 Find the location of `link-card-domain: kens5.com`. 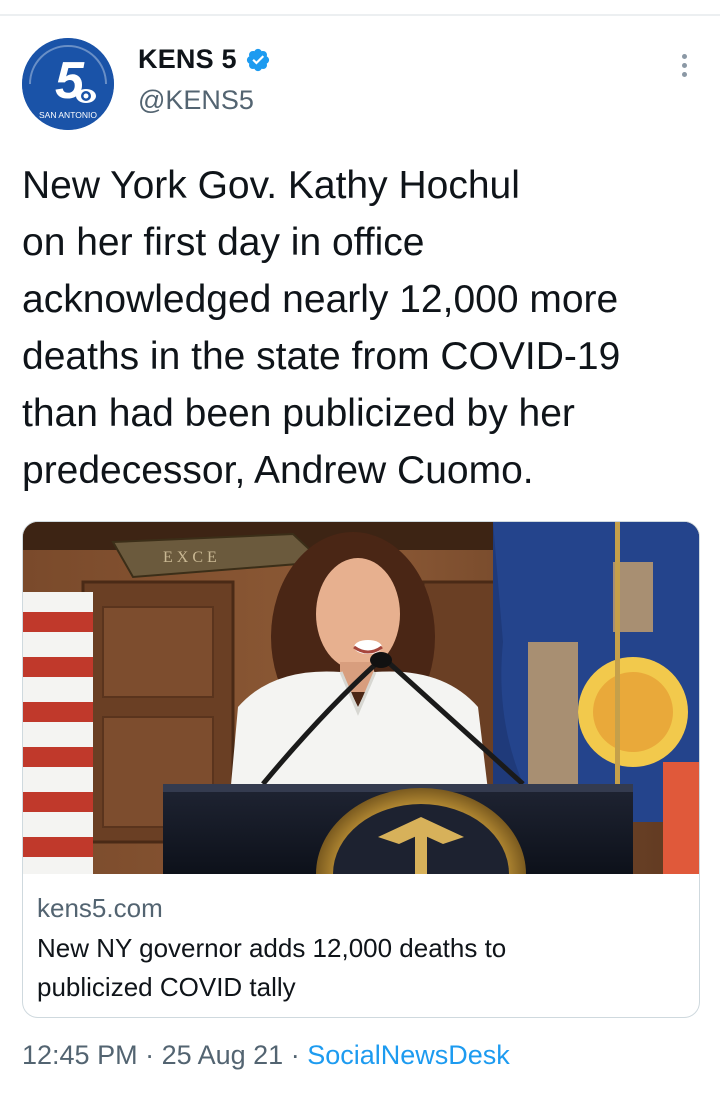

link-card-domain: kens5.com is located at coordinates (100, 908).